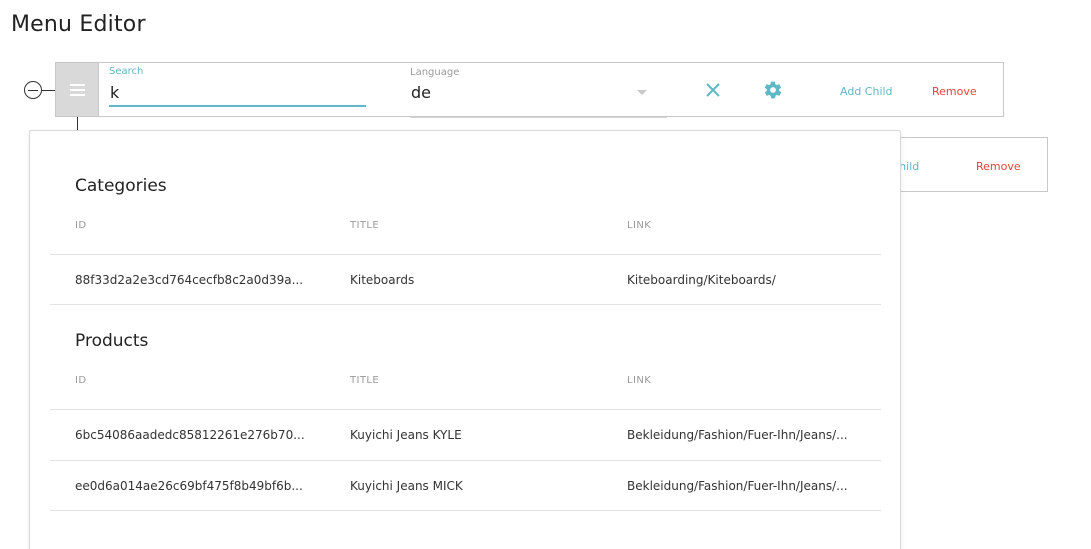 This screenshot has width=1091, height=549. What do you see at coordinates (998, 166) in the screenshot?
I see `remove-button-2: Remove` at bounding box center [998, 166].